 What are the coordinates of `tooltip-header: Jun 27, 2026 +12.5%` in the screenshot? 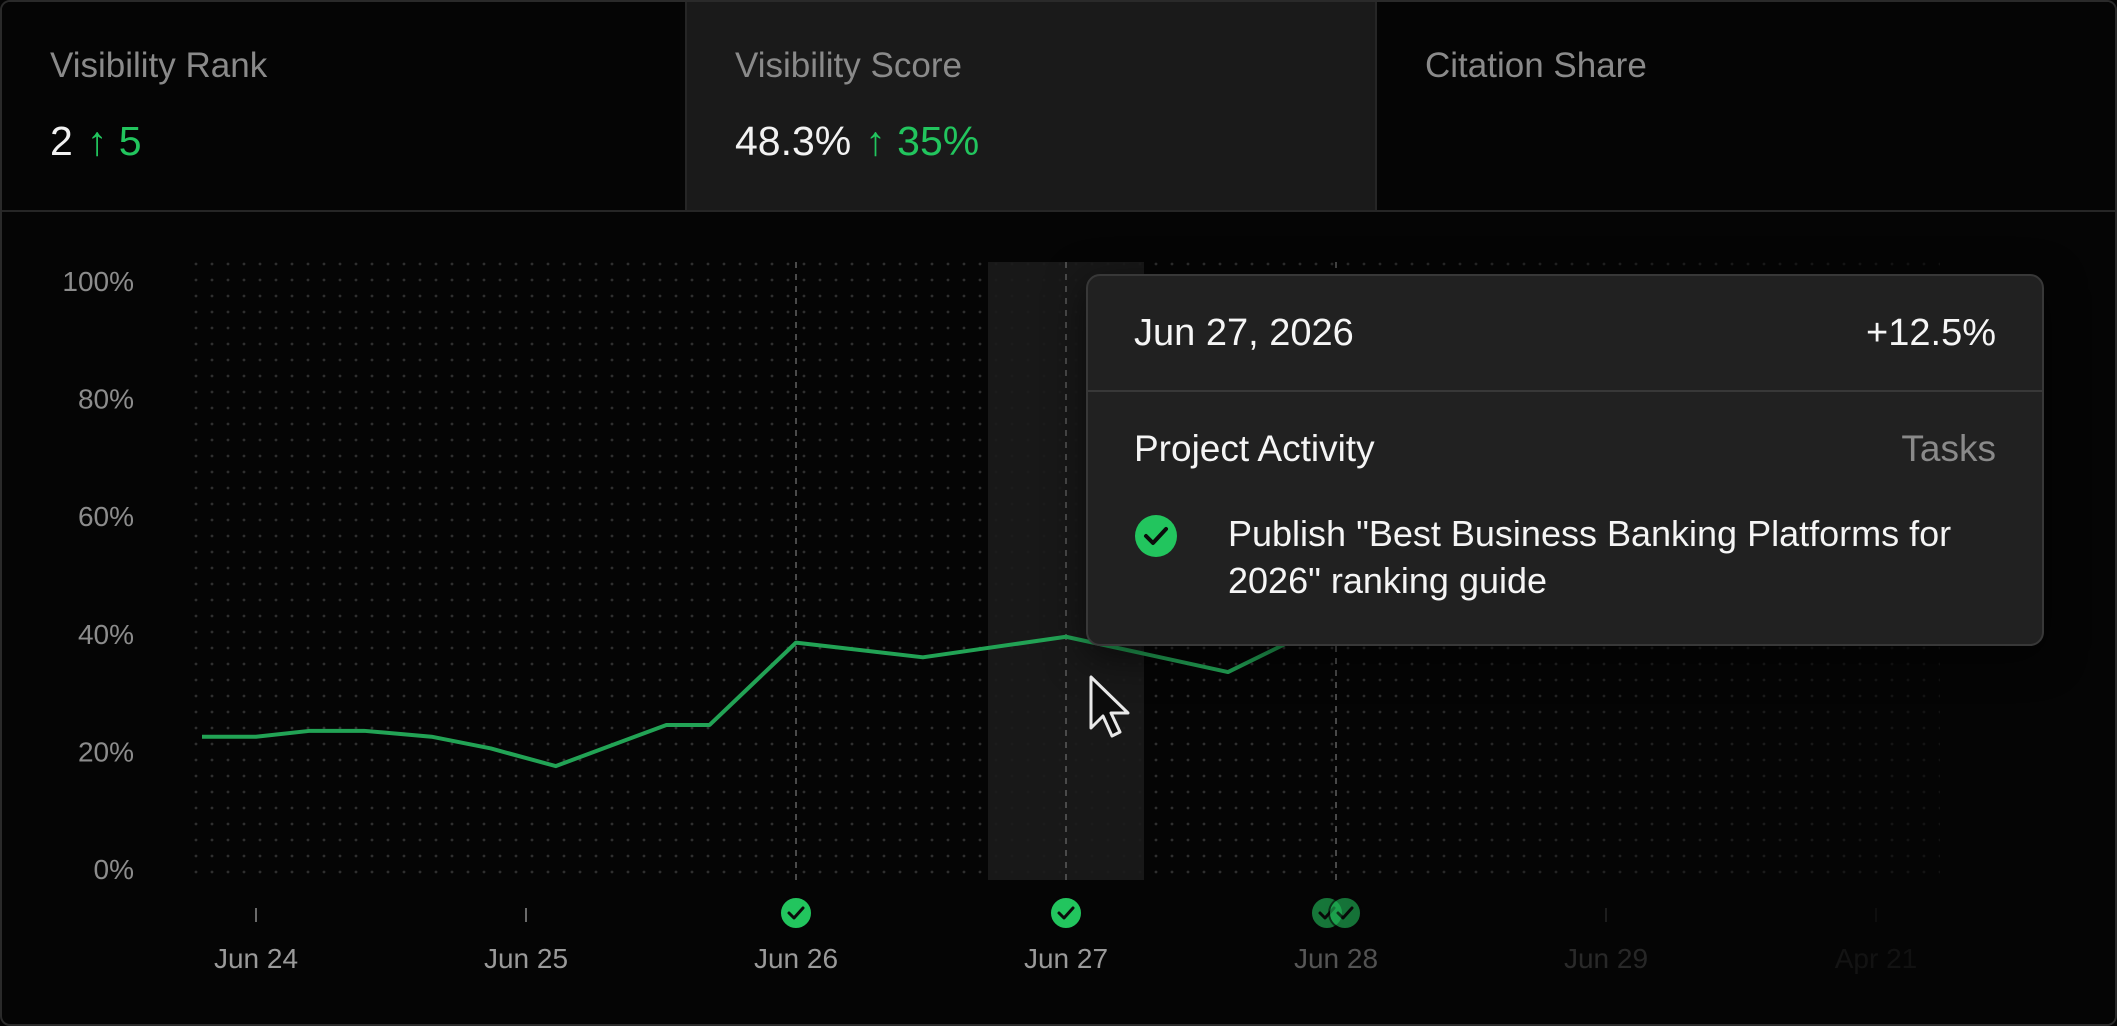 It's located at (1565, 334).